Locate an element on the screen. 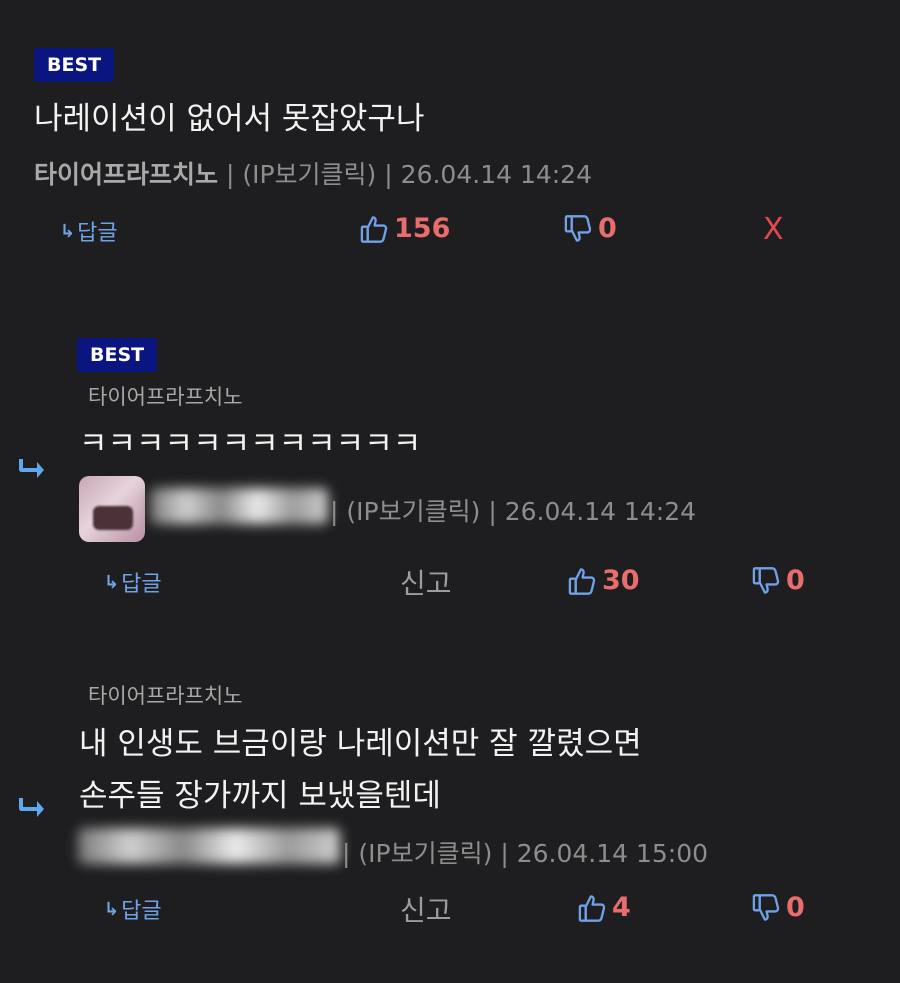 This screenshot has width=900, height=983. upvote-button: 4 is located at coordinates (604, 907).